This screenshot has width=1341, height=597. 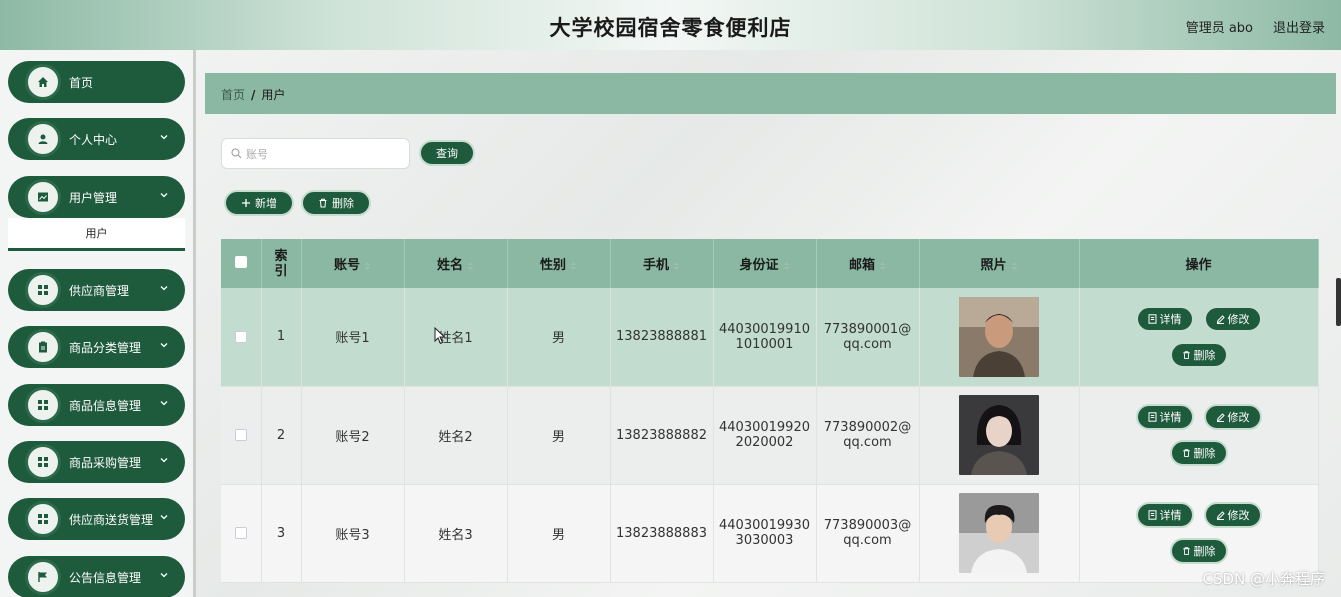 What do you see at coordinates (336, 203) in the screenshot?
I see `batch-delete-button: 删除` at bounding box center [336, 203].